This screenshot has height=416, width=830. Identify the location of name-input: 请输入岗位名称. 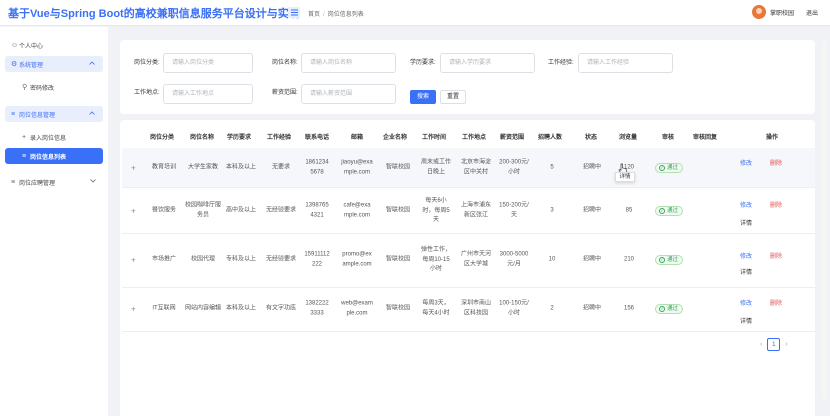
(348, 63).